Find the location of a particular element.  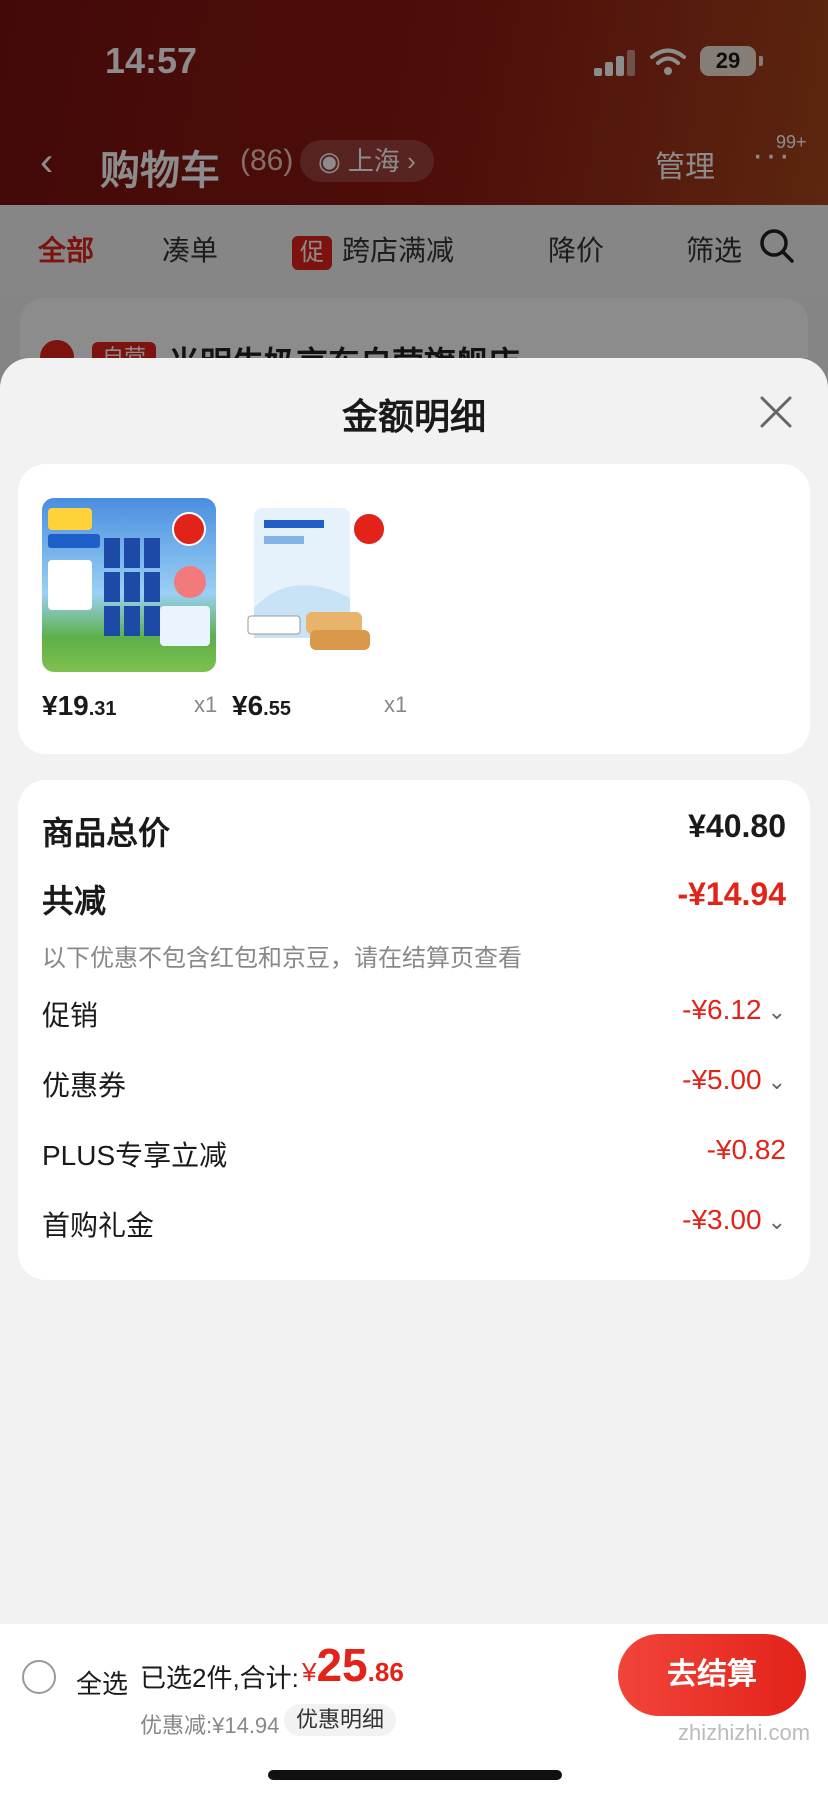

first-purchase-gift-label: 首购礼金 is located at coordinates (98, 1225).